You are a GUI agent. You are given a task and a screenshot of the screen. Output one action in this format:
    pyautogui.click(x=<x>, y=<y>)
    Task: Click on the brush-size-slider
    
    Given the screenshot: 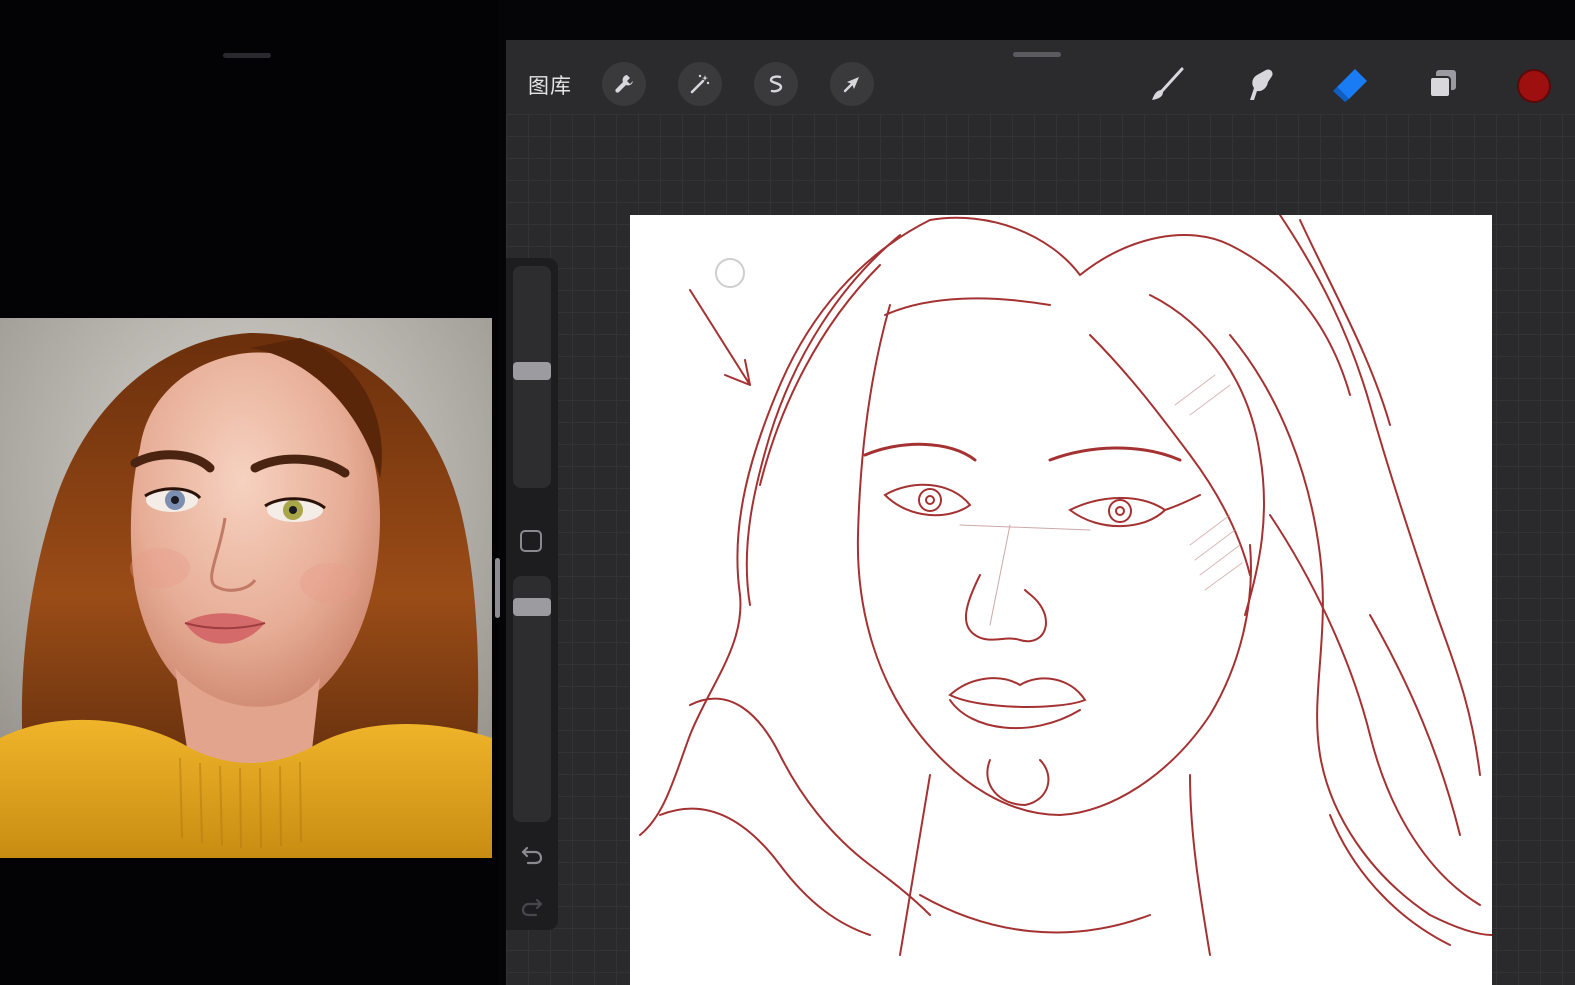 What is the action you would take?
    pyautogui.click(x=532, y=377)
    